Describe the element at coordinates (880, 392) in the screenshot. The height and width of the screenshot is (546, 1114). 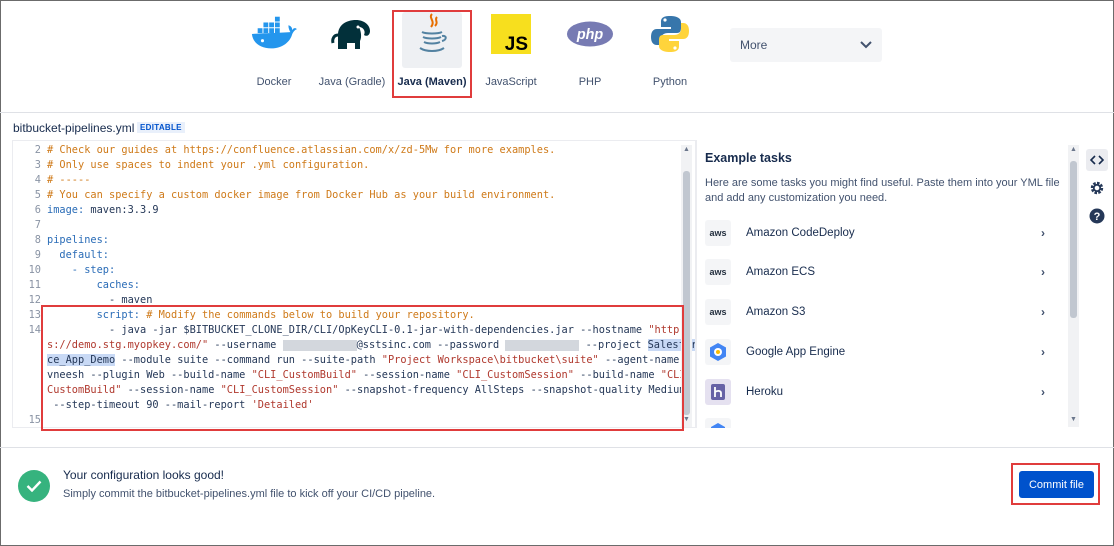
I see `task-heroku: Heroku ›` at that location.